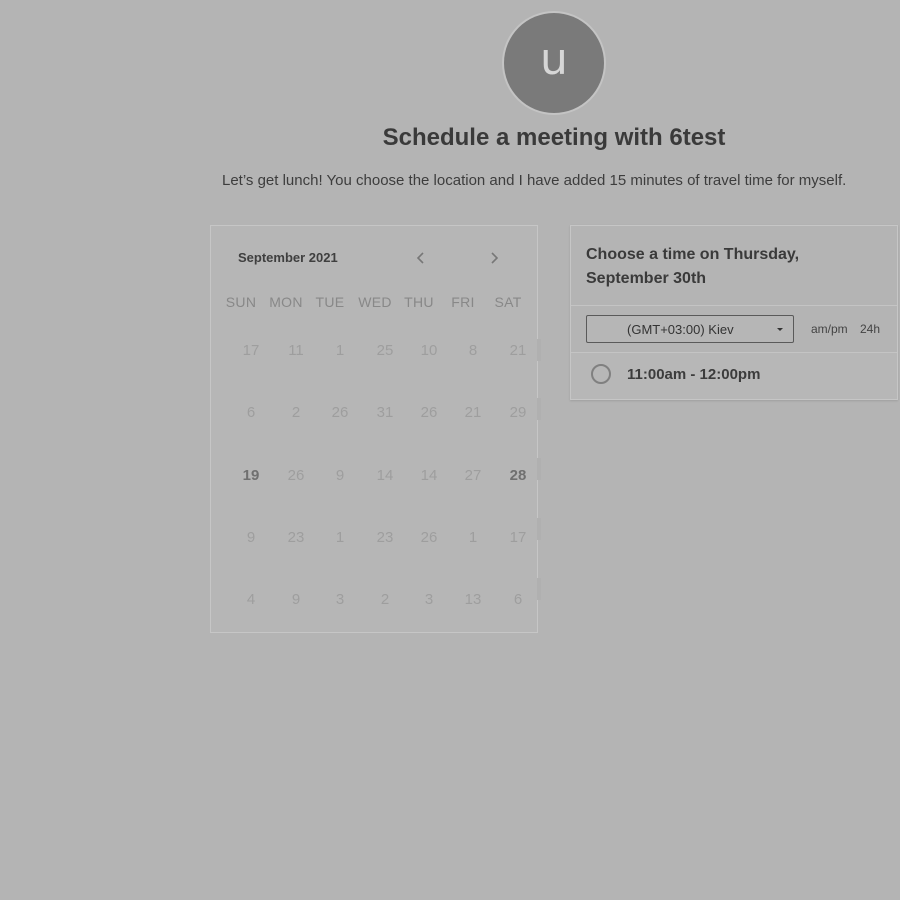 This screenshot has height=900, width=900. Describe the element at coordinates (601, 374) in the screenshot. I see `radio-circle-icon` at that location.